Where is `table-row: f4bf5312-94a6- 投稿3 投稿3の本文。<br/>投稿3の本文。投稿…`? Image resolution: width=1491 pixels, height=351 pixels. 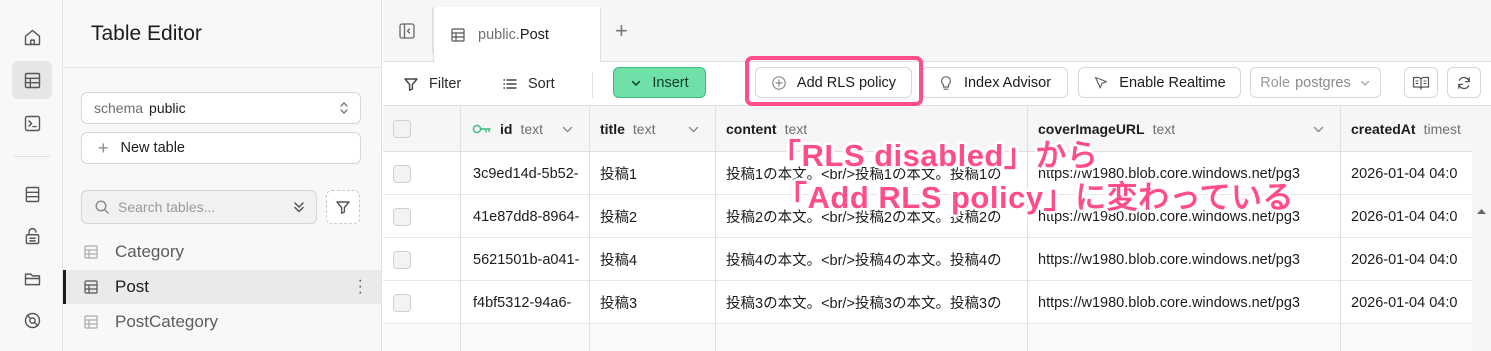 table-row: f4bf5312-94a6- 投稿3 投稿3の本文。<br/>投稿3の本文。投稿… is located at coordinates (928, 302).